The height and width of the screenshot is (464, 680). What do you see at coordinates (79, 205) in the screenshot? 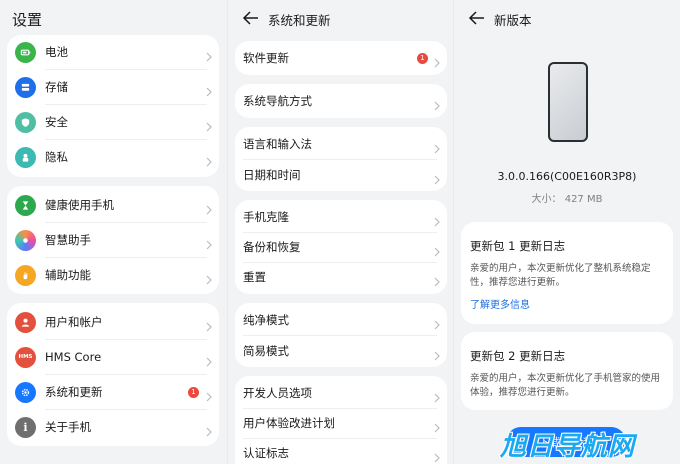
I see `settings-item-label: 健康使用手机` at bounding box center [79, 205].